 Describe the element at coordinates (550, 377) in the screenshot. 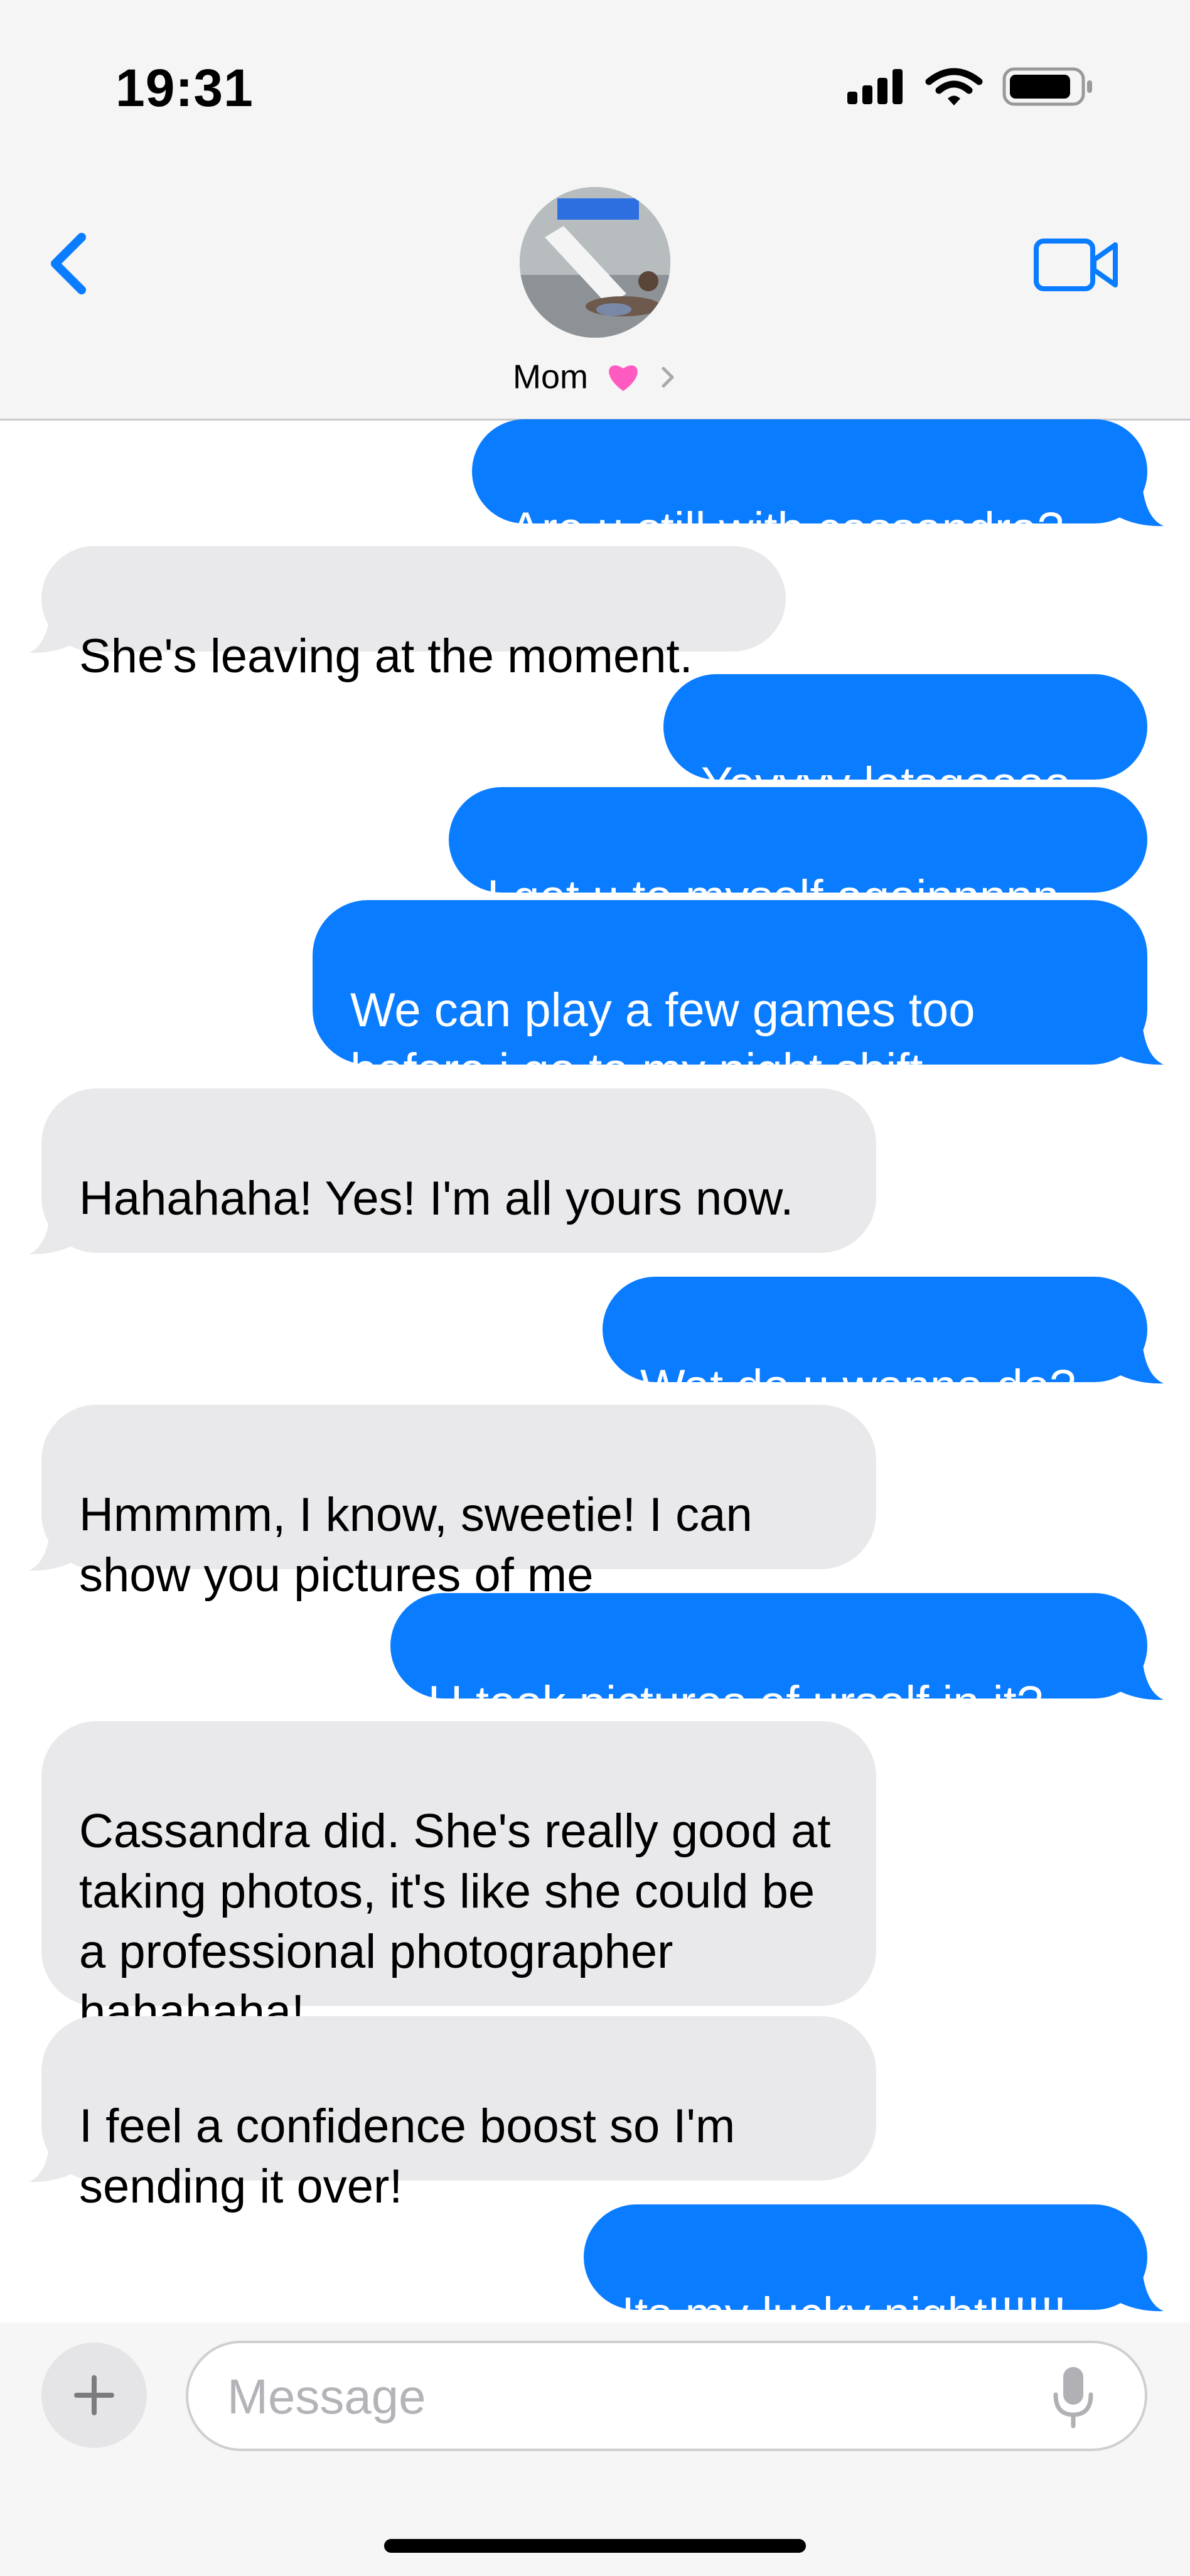

I see `contact-name: Mom` at that location.